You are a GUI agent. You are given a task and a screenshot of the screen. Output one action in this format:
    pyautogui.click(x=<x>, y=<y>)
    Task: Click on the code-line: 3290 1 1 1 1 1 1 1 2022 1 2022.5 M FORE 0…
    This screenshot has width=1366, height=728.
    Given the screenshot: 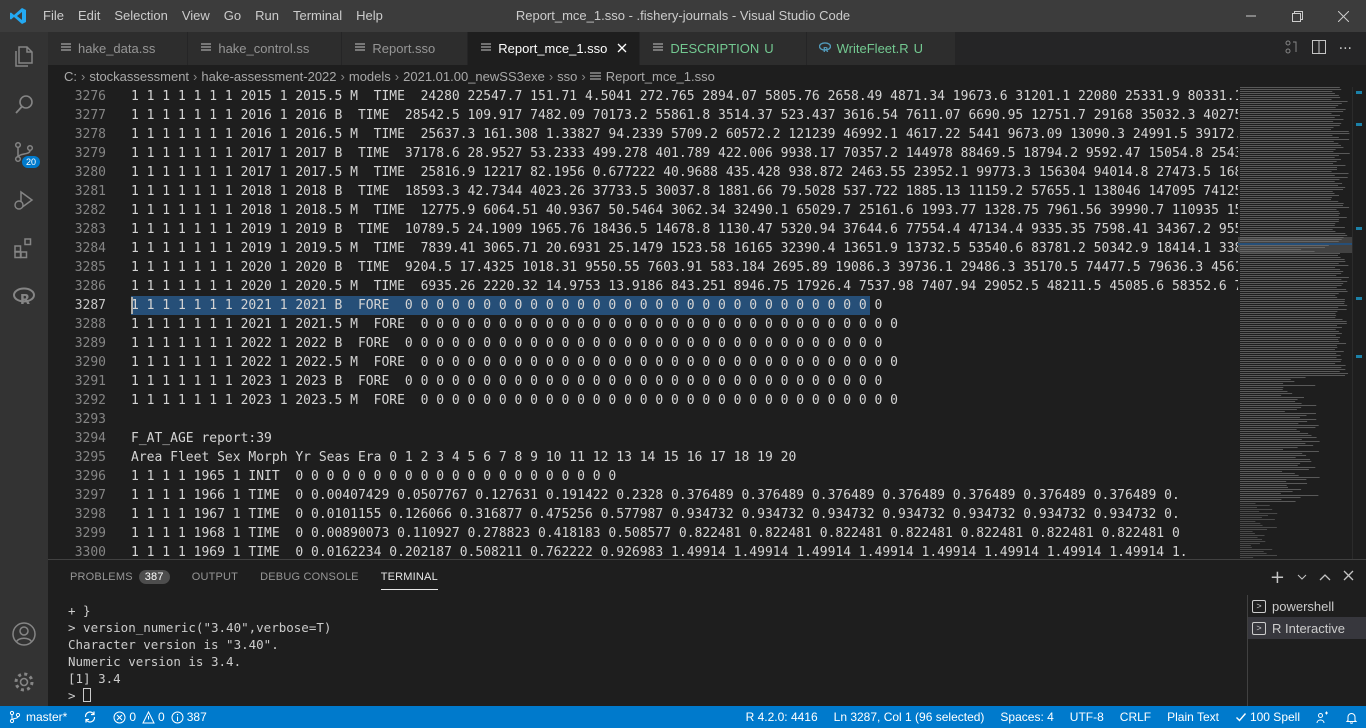 What is the action you would take?
    pyautogui.click(x=643, y=362)
    